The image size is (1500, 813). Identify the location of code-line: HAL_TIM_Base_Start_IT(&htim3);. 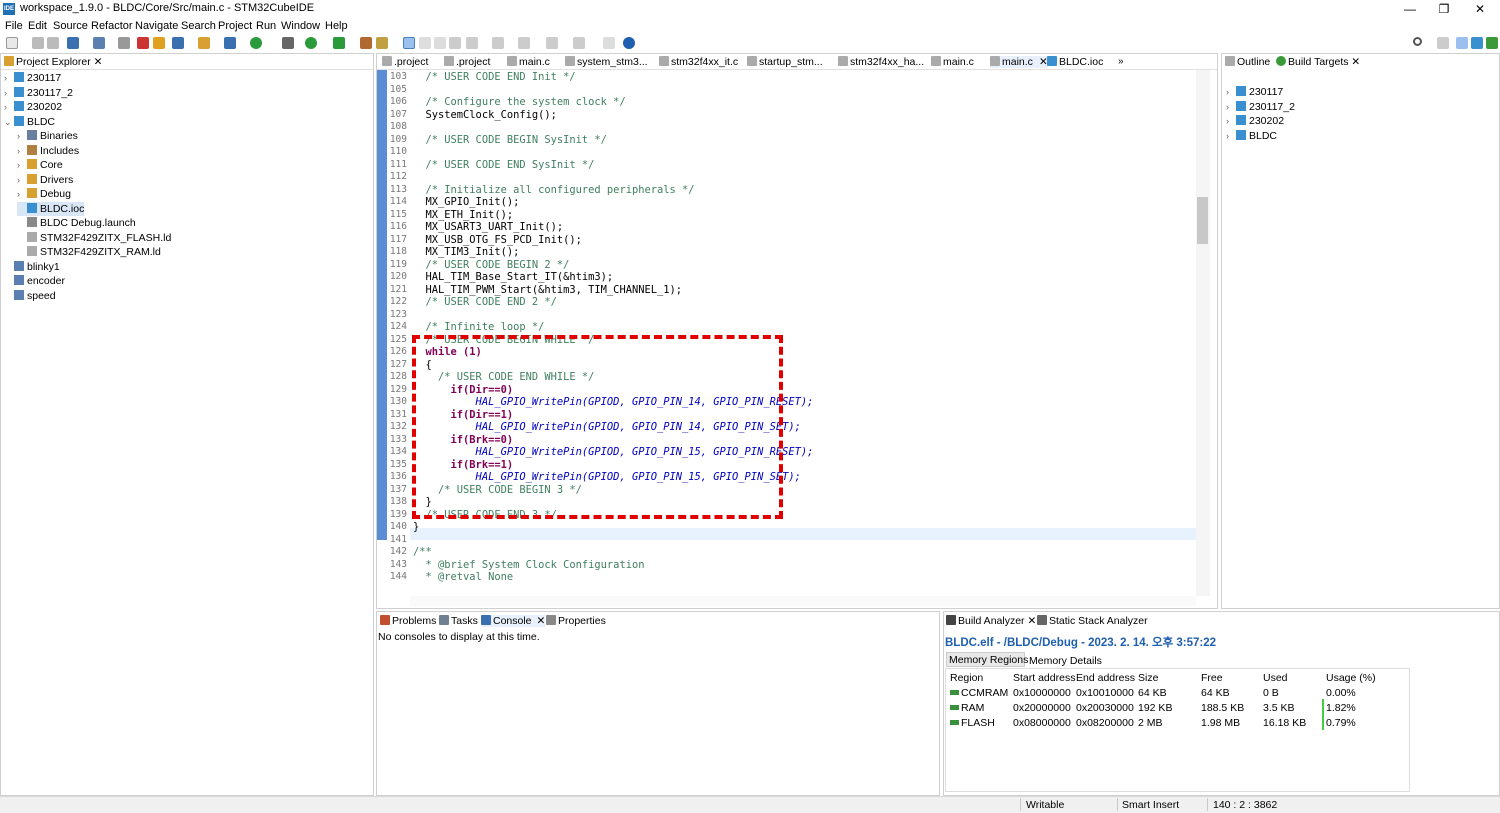
(513, 277).